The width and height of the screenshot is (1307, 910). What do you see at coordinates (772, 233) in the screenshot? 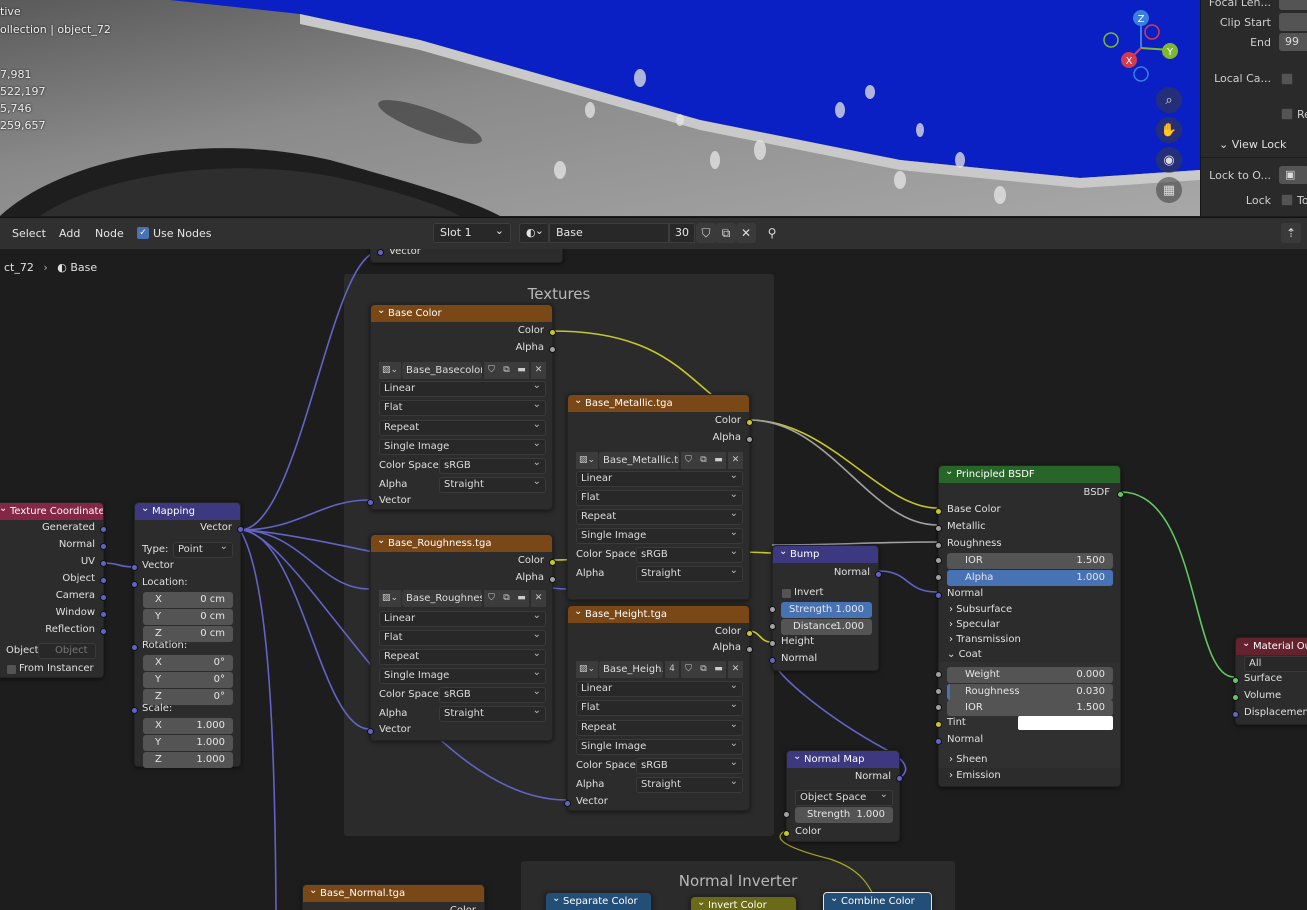
I see `pin-icon: ⚲` at bounding box center [772, 233].